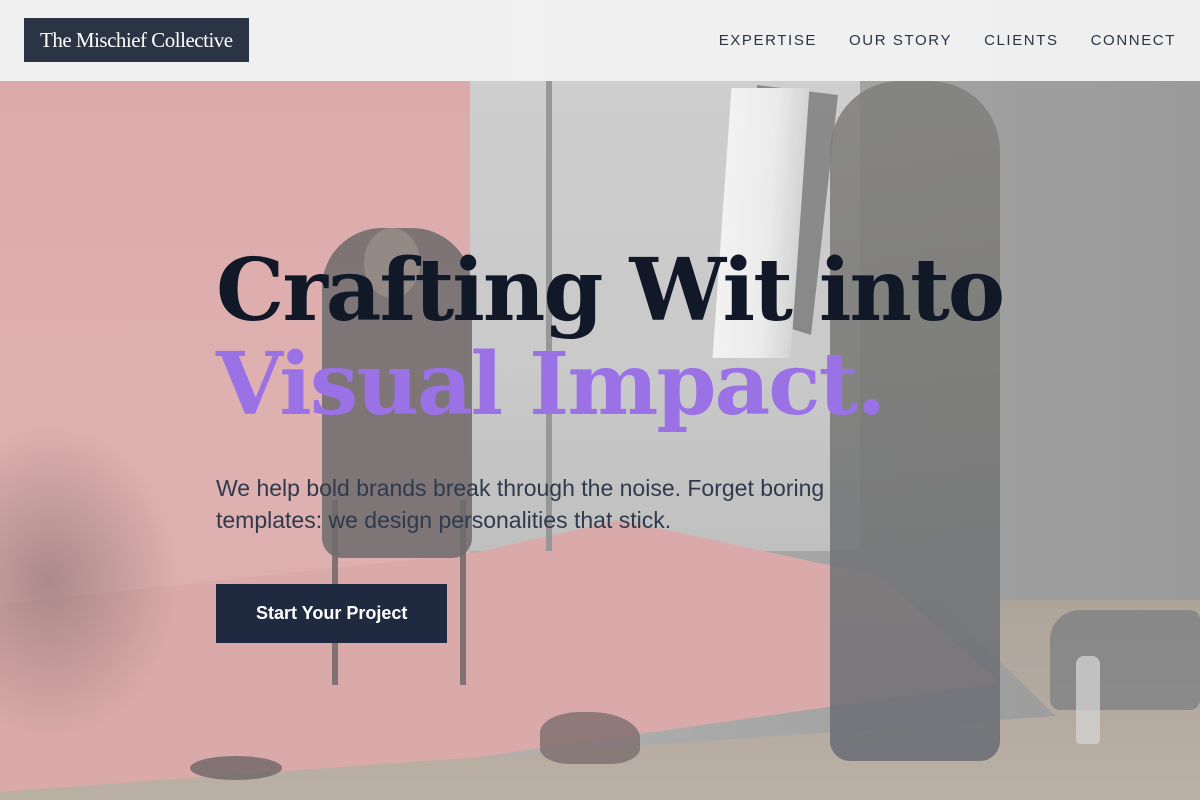 Image resolution: width=1200 pixels, height=800 pixels. What do you see at coordinates (332, 613) in the screenshot?
I see `start-project-button: Start Your Project` at bounding box center [332, 613].